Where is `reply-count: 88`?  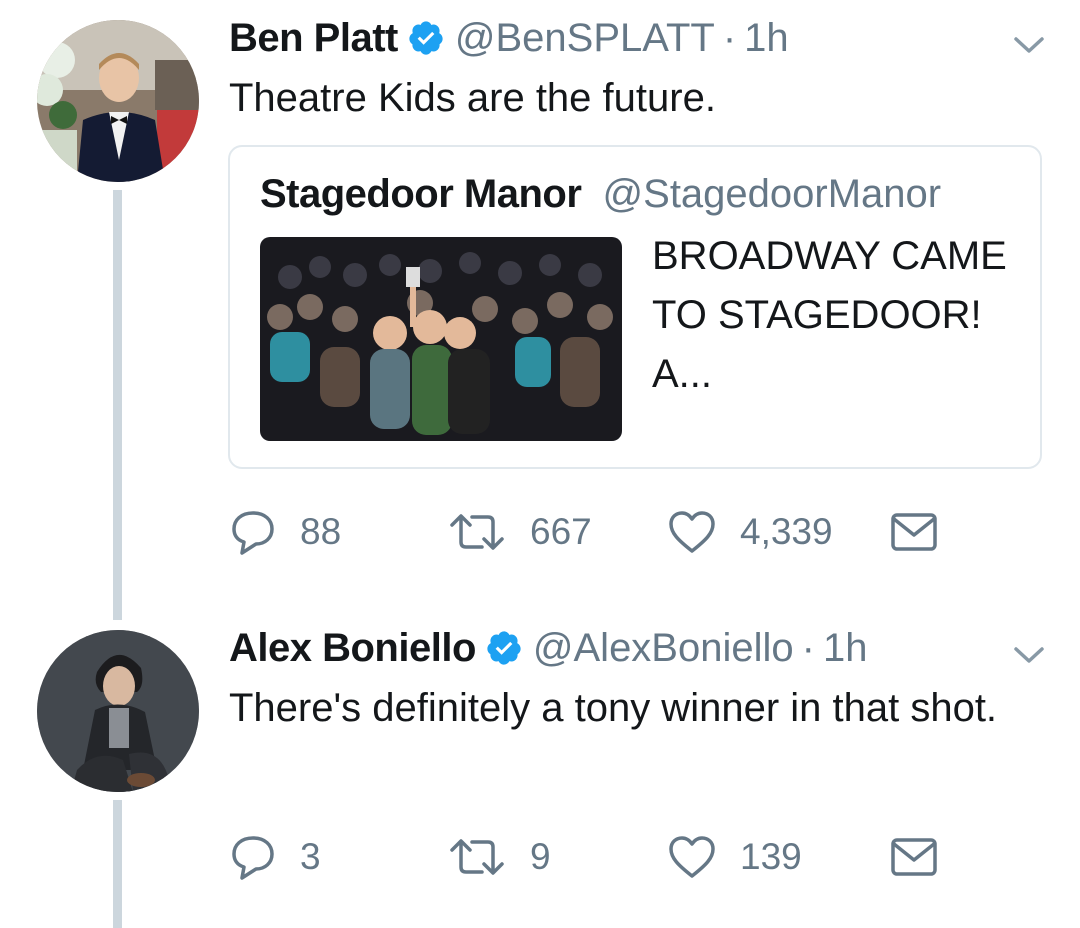 reply-count: 88 is located at coordinates (321, 531).